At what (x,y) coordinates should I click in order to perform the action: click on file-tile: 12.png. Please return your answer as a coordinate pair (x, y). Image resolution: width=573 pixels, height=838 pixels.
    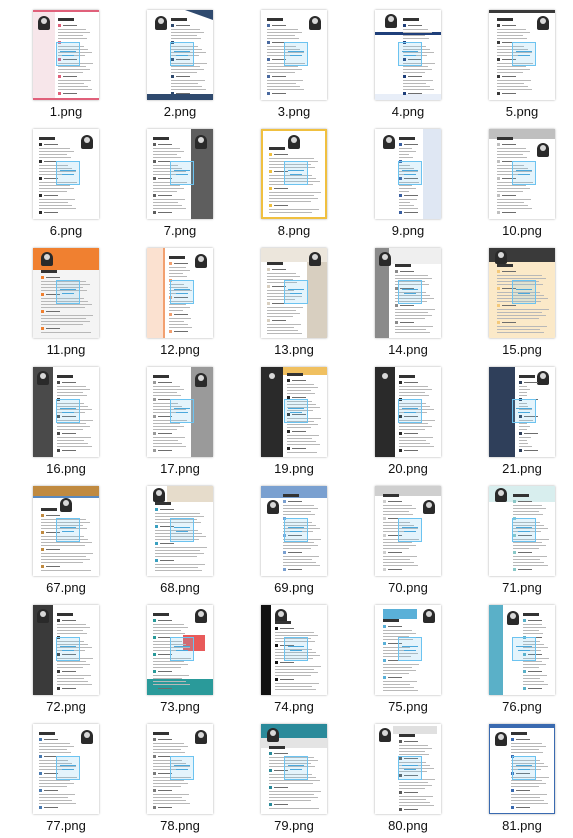
    Looking at the image, I should click on (180, 300).